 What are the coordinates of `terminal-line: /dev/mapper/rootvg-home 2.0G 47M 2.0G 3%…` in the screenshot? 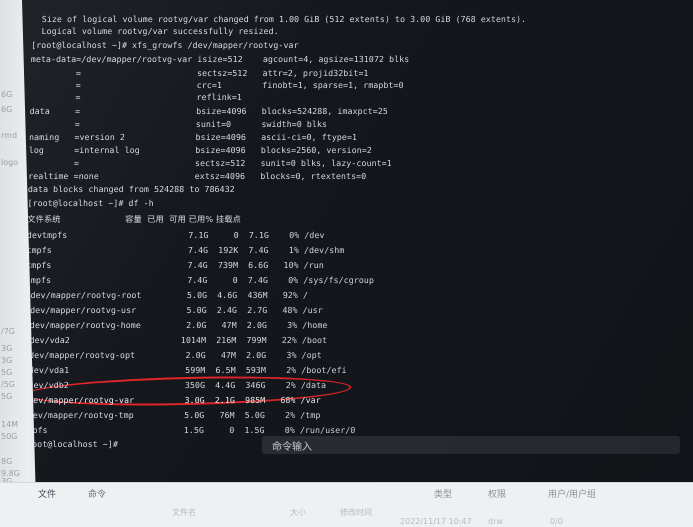 It's located at (176, 325).